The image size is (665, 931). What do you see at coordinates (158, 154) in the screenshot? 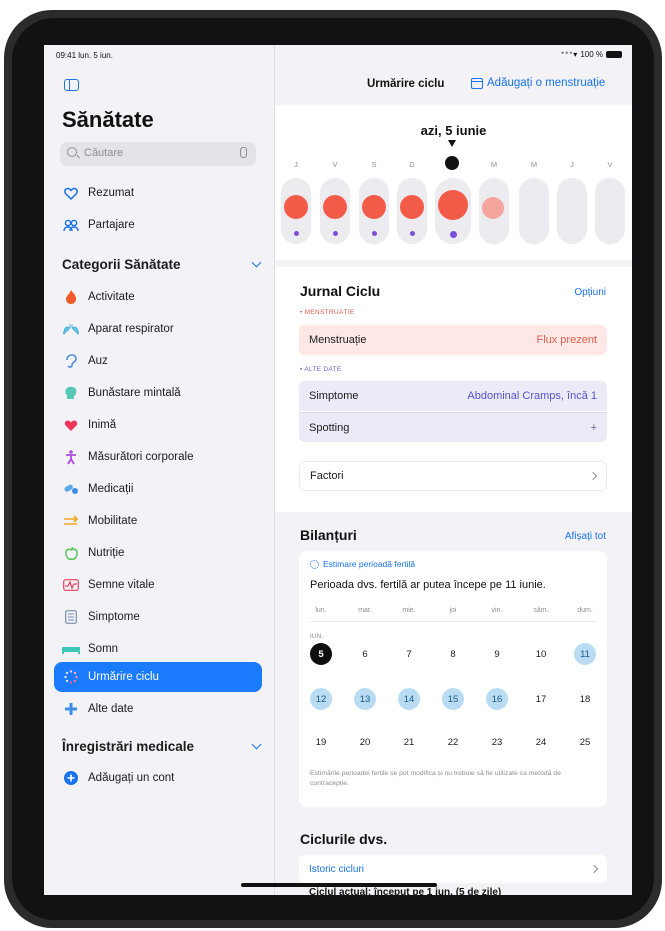
I see `search-field: Căutare` at bounding box center [158, 154].